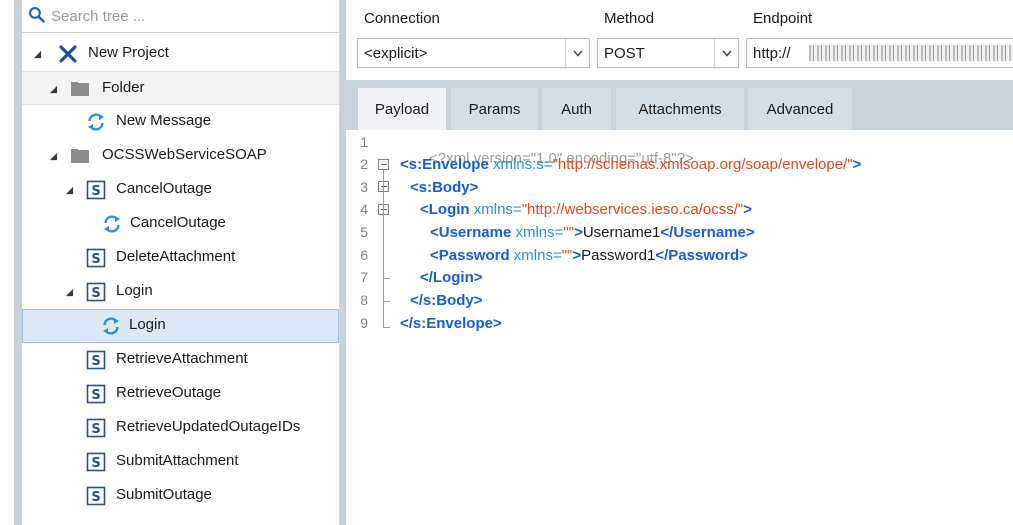 This screenshot has height=525, width=1013. Describe the element at coordinates (180, 462) in the screenshot. I see `tree-node-submitattachment: S SubmitAttachment` at that location.